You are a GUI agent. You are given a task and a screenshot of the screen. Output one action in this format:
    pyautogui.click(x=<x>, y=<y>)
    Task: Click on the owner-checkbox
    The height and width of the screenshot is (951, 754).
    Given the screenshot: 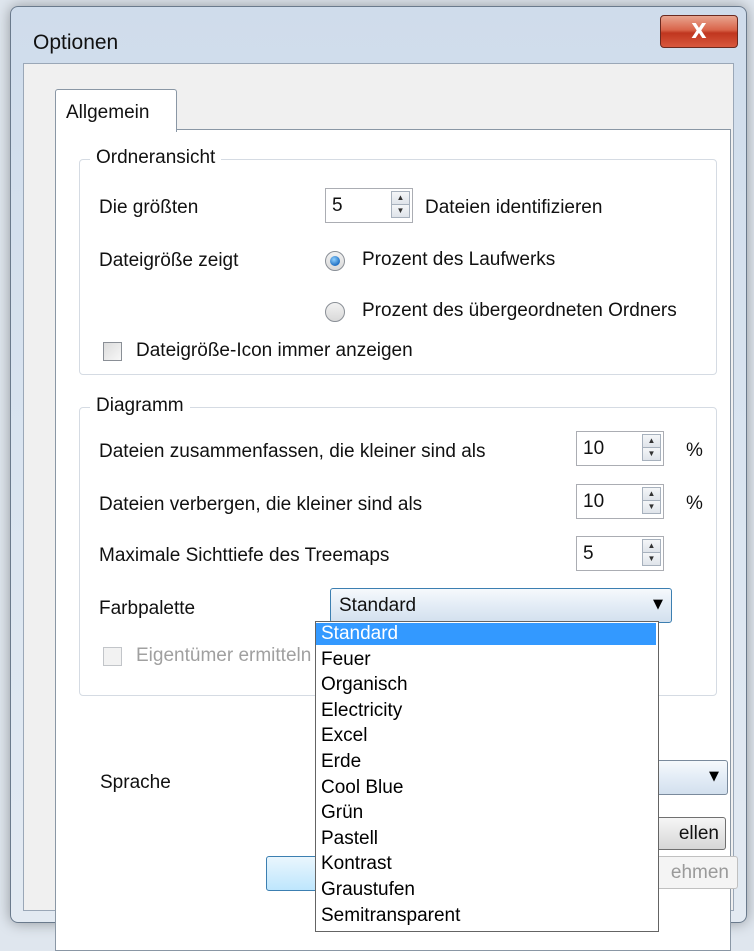 What is the action you would take?
    pyautogui.click(x=112, y=656)
    